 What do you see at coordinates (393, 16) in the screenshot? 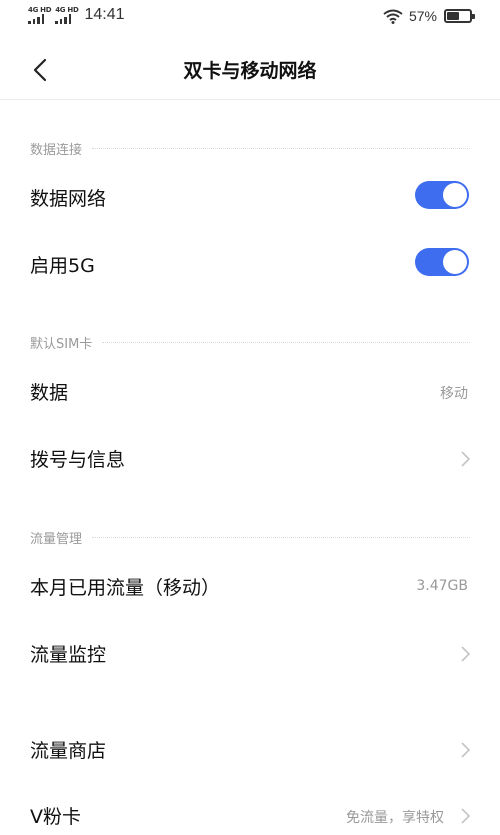
I see `wifi-icon` at bounding box center [393, 16].